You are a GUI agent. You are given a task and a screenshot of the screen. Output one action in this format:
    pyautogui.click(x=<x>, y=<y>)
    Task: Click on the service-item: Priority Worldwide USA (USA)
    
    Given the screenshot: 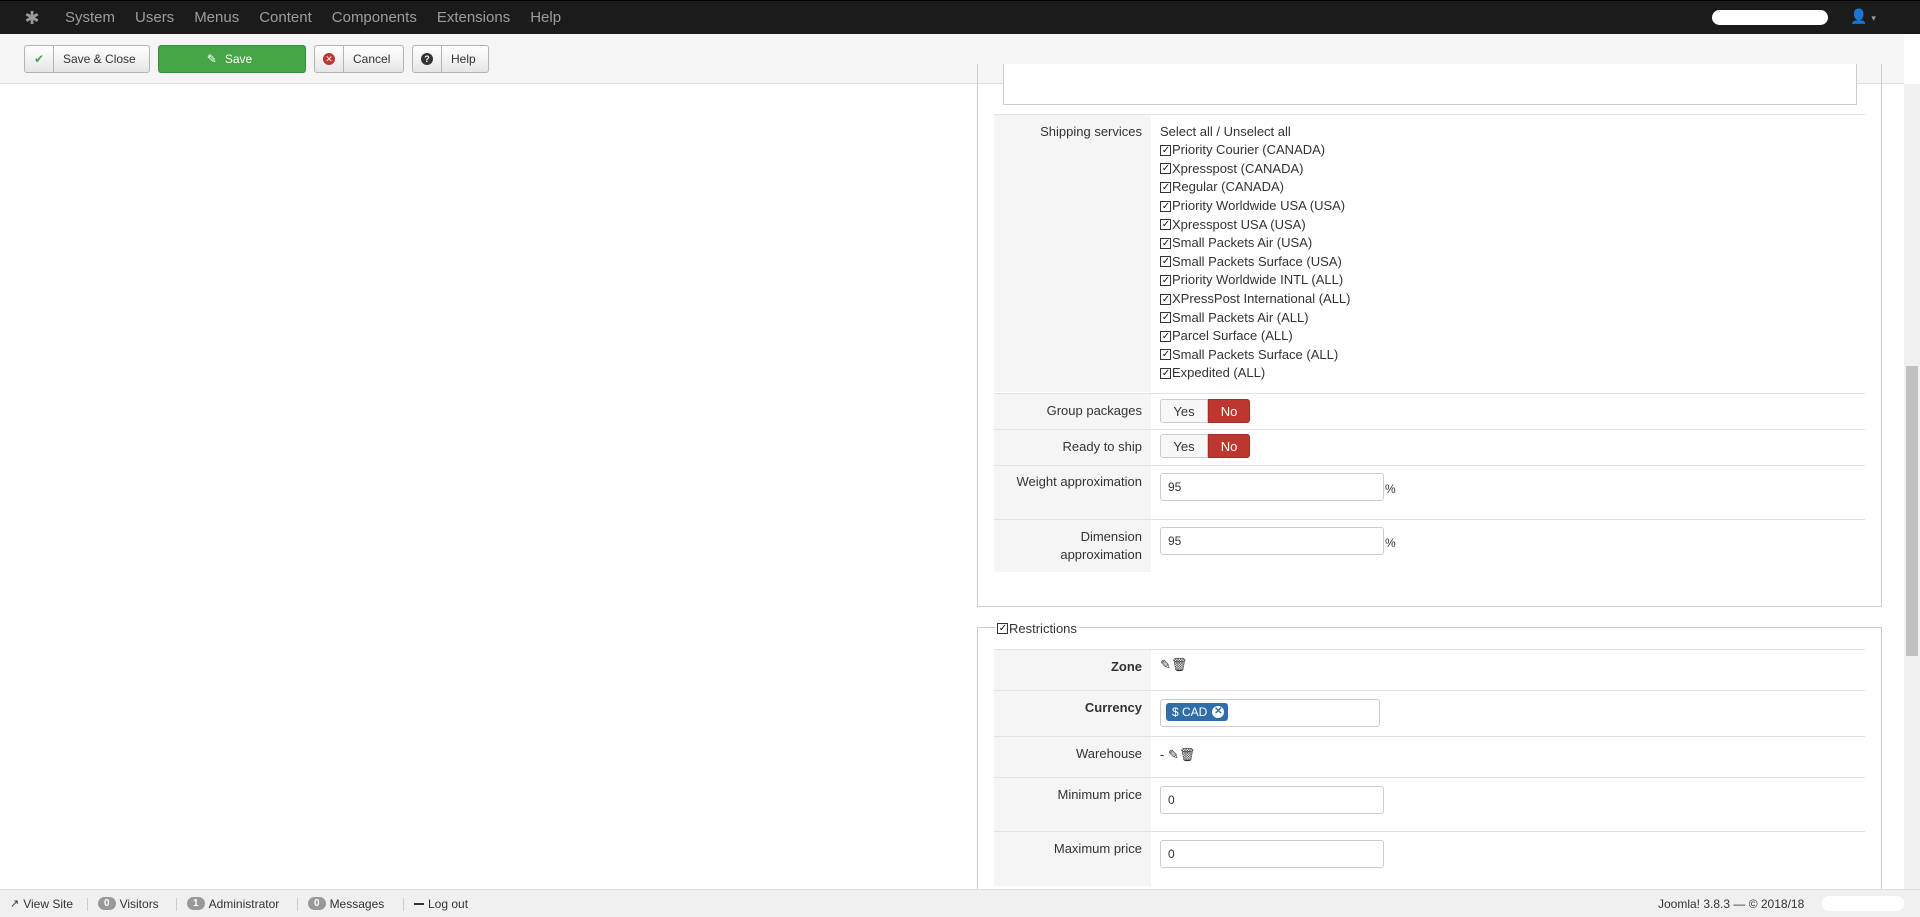 What is the action you would take?
    pyautogui.click(x=1255, y=206)
    